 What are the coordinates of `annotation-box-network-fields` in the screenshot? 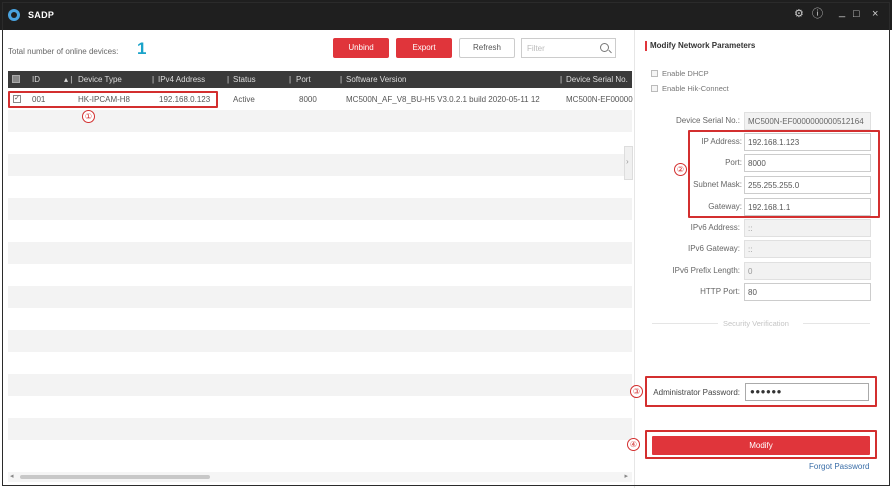 It's located at (784, 174).